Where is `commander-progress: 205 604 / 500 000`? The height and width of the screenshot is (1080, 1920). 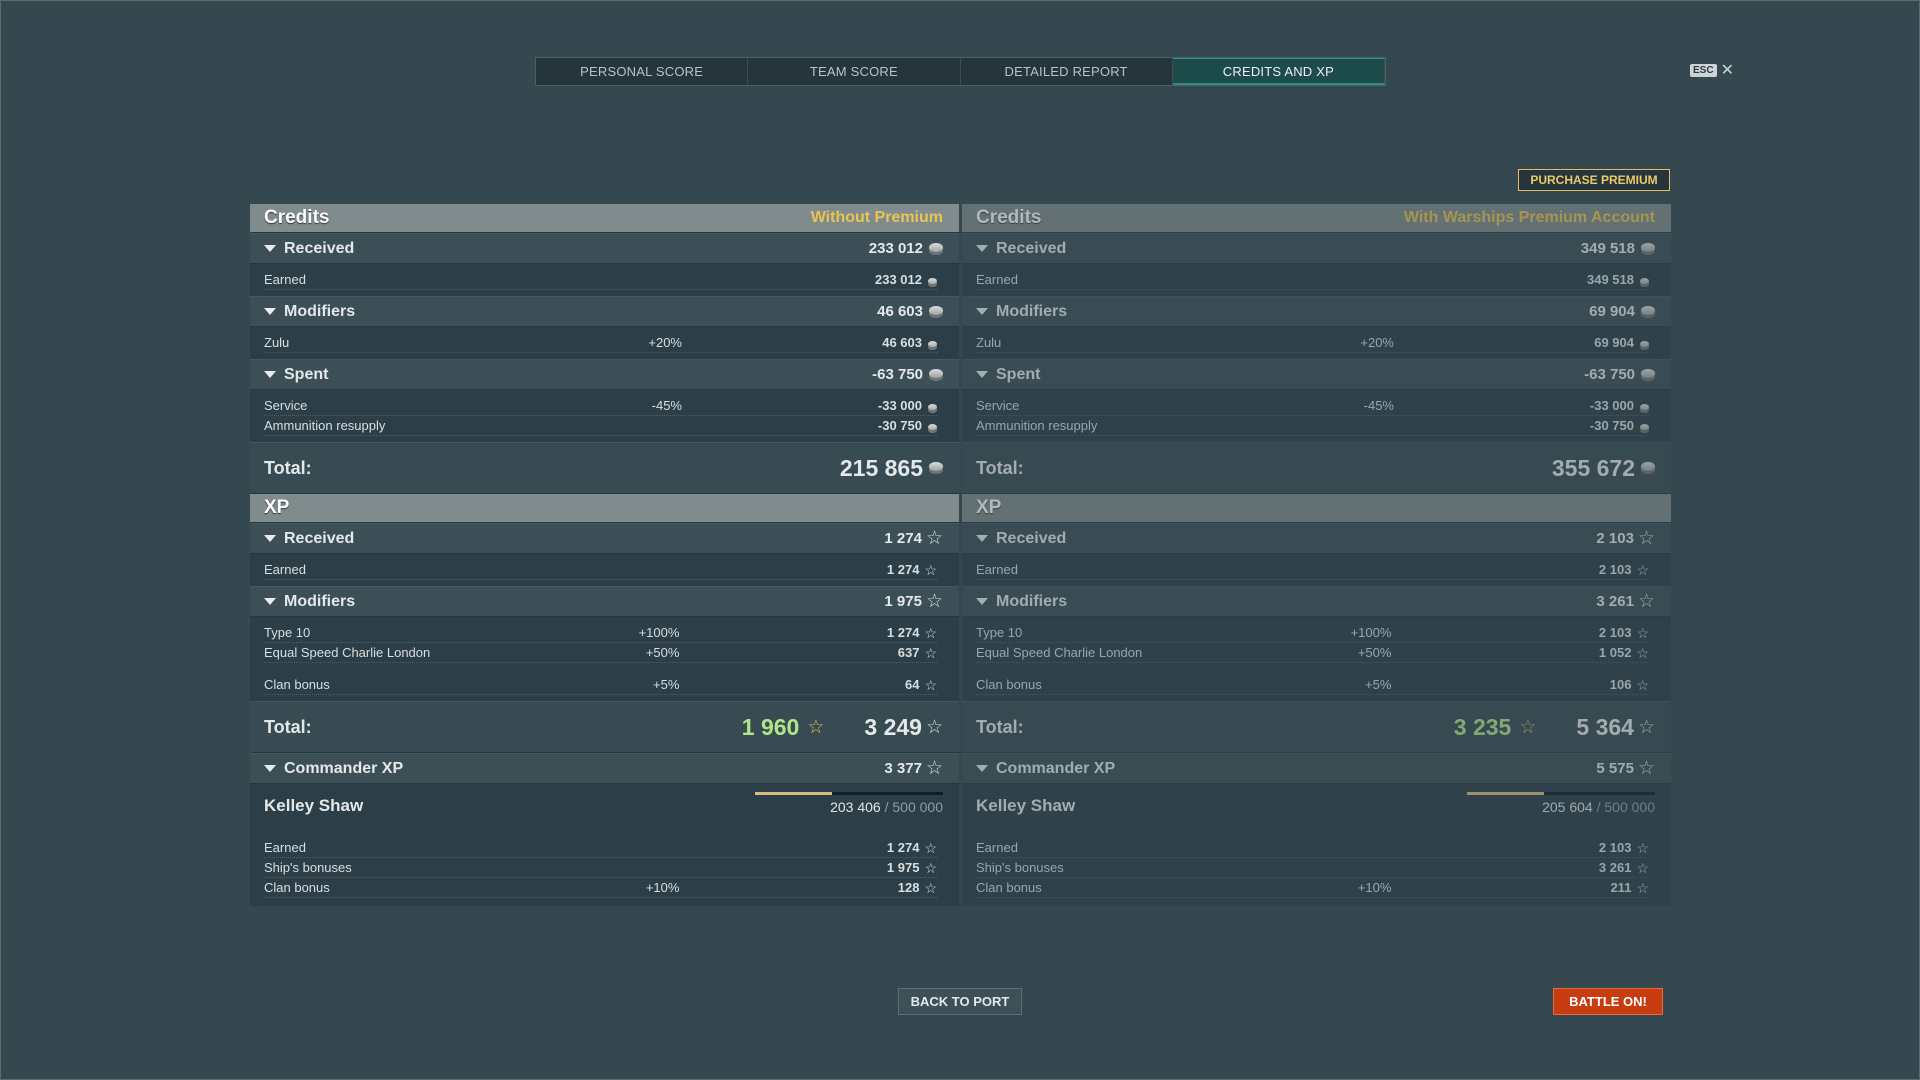 commander-progress: 205 604 / 500 000 is located at coordinates (1561, 812).